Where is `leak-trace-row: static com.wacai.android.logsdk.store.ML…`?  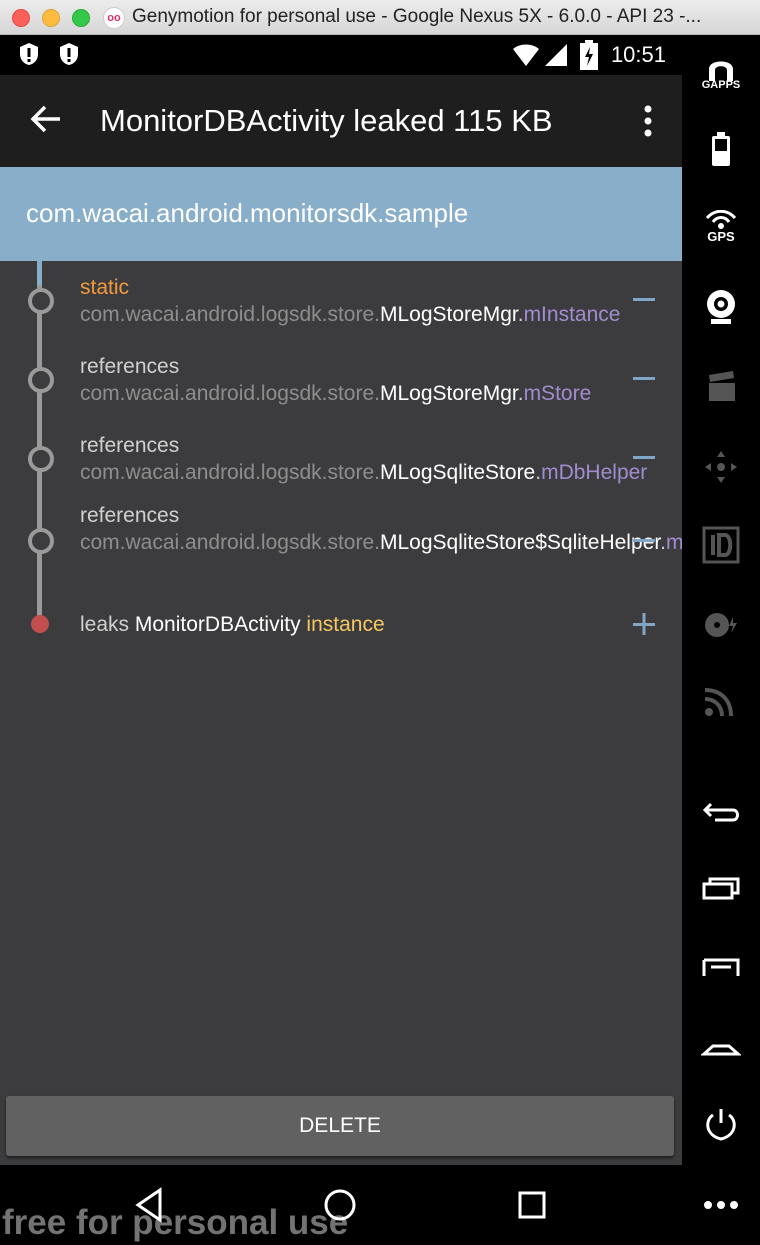
leak-trace-row: static com.wacai.android.logsdk.store.ML… is located at coordinates (350, 301).